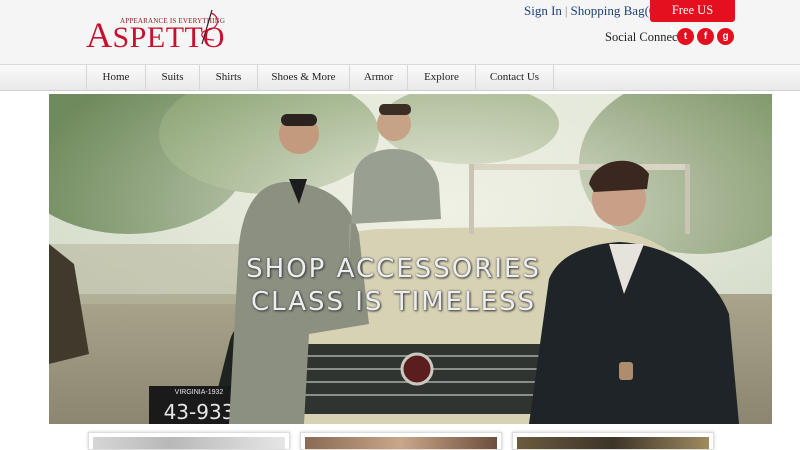 Image resolution: width=800 pixels, height=450 pixels. Describe the element at coordinates (229, 78) in the screenshot. I see `nav-item-shirts: Shirts` at that location.